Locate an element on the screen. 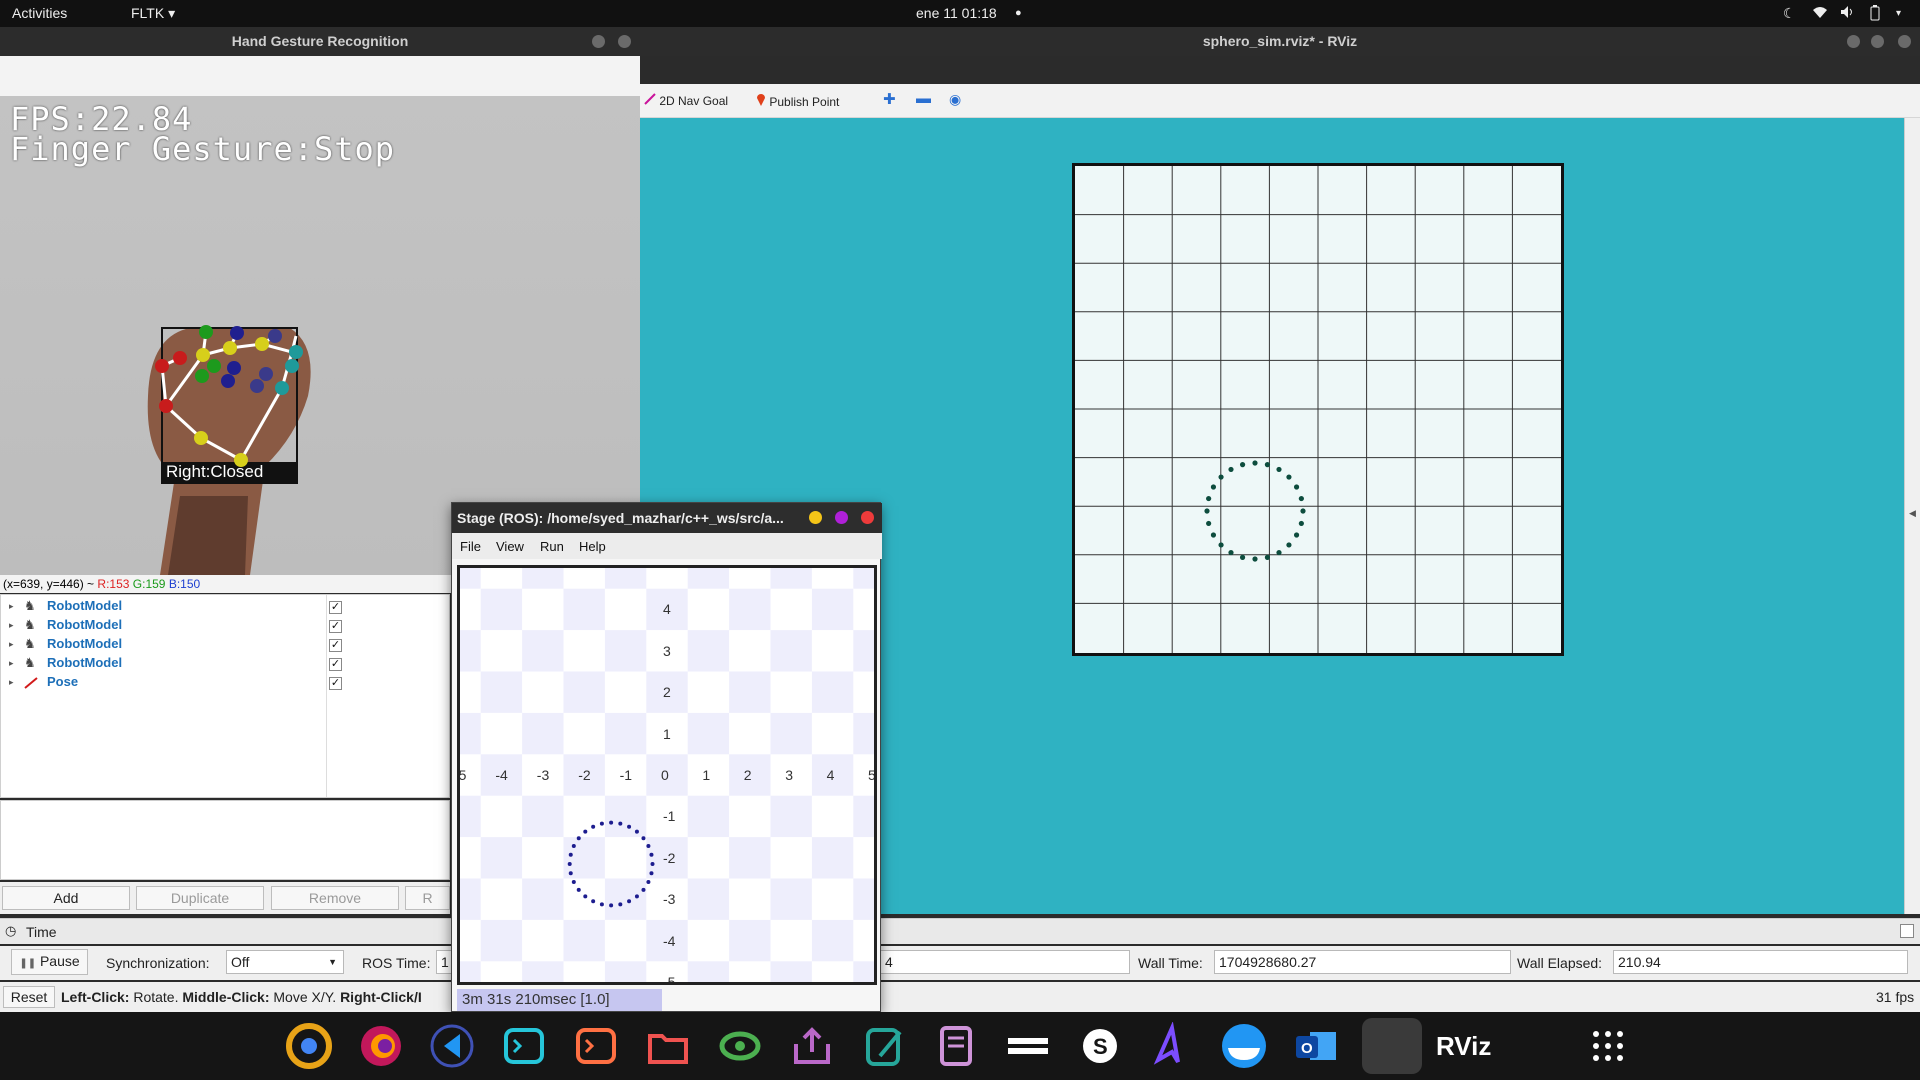 This screenshot has width=1920, height=1080. pause-button: ❚❚ Pause is located at coordinates (49, 962).